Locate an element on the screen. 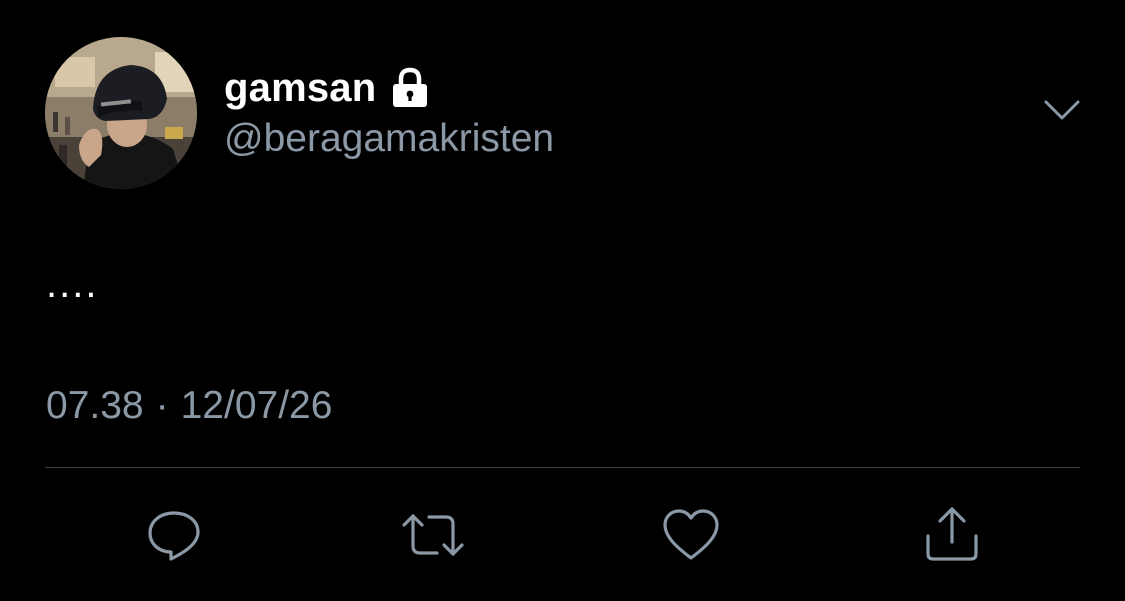 This screenshot has height=601, width=1125. tweet-time: 07.38 is located at coordinates (95, 405).